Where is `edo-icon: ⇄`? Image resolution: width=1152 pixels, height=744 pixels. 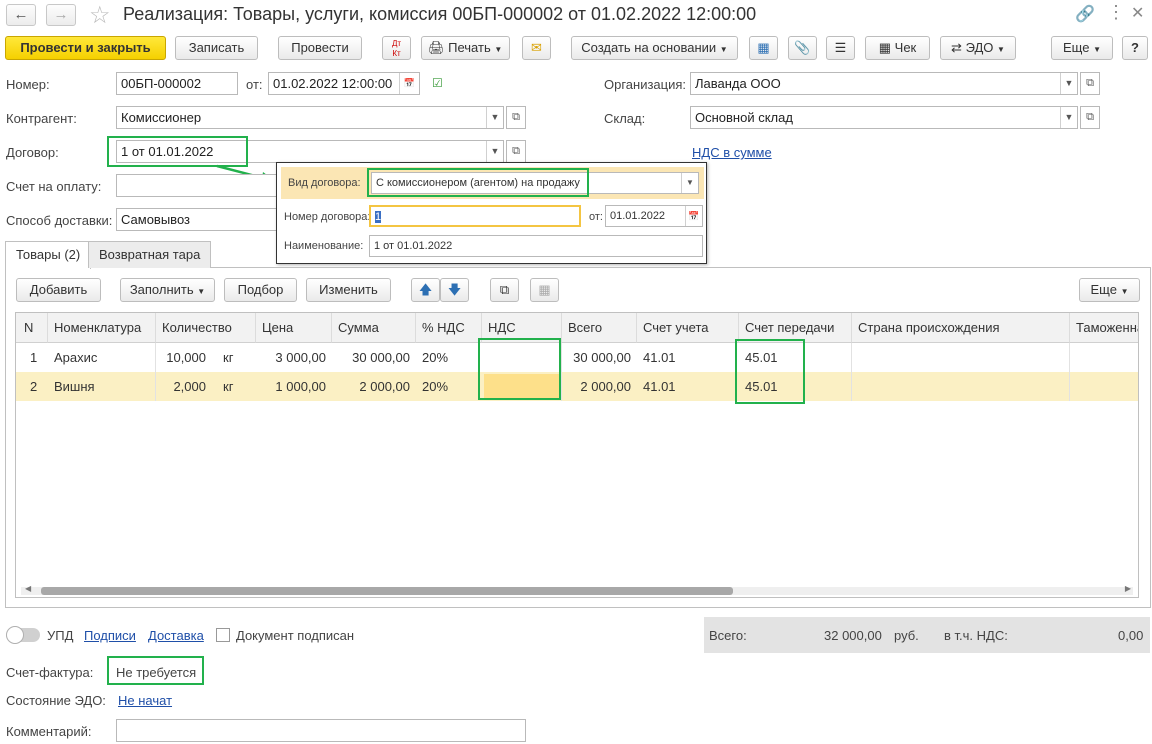
edo-icon: ⇄ is located at coordinates (956, 47).